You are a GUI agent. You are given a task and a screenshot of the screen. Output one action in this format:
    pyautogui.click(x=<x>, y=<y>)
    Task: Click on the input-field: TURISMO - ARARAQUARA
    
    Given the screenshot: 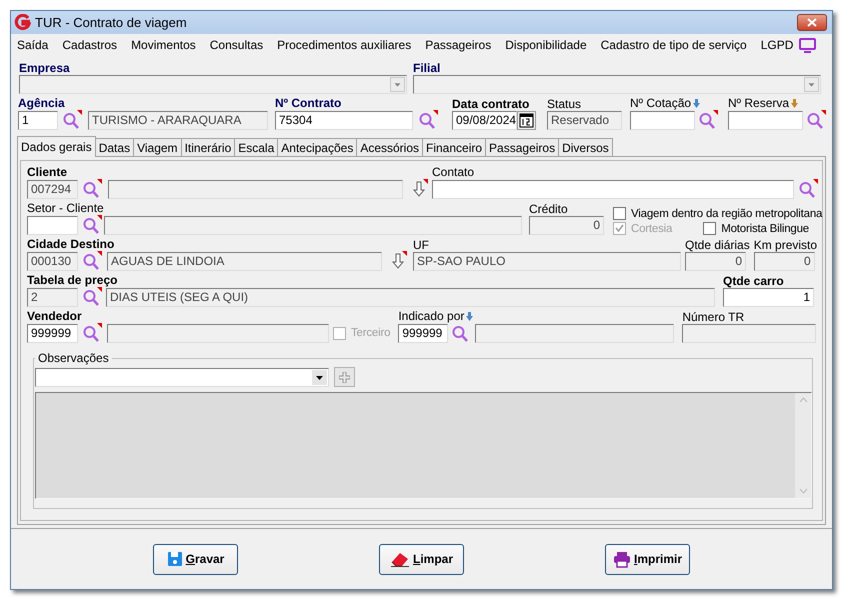 What is the action you would take?
    pyautogui.click(x=178, y=120)
    